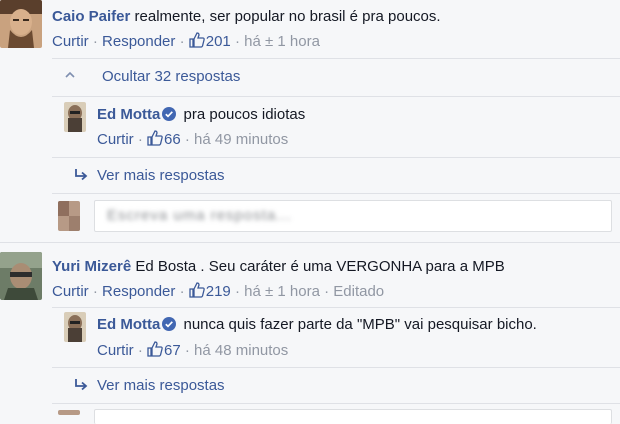 The image size is (620, 424). I want to click on edited-label: Editado, so click(358, 291).